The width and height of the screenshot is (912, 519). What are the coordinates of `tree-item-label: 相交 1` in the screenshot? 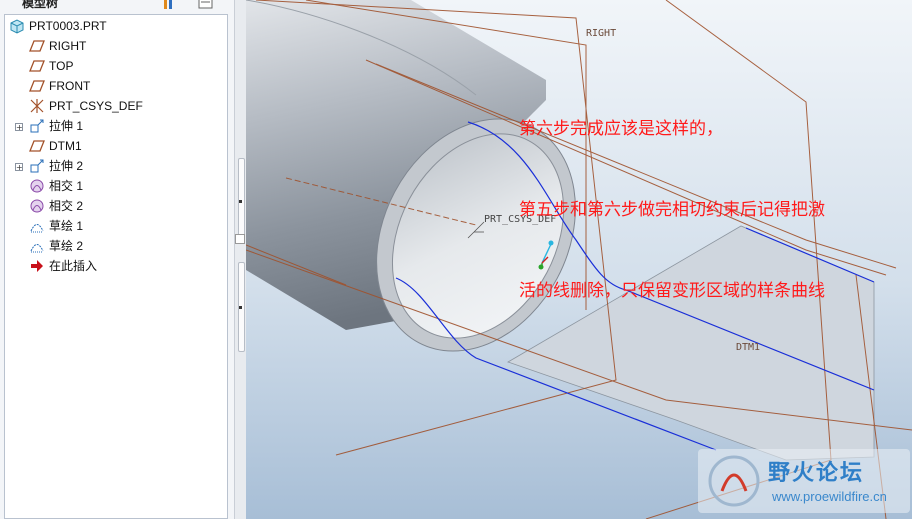 It's located at (66, 186).